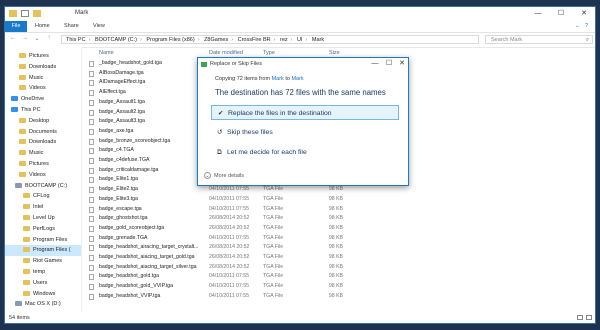 This screenshot has width=600, height=330. I want to click on decide-each-file-option: ⧉ Let me decide for each file, so click(305, 152).